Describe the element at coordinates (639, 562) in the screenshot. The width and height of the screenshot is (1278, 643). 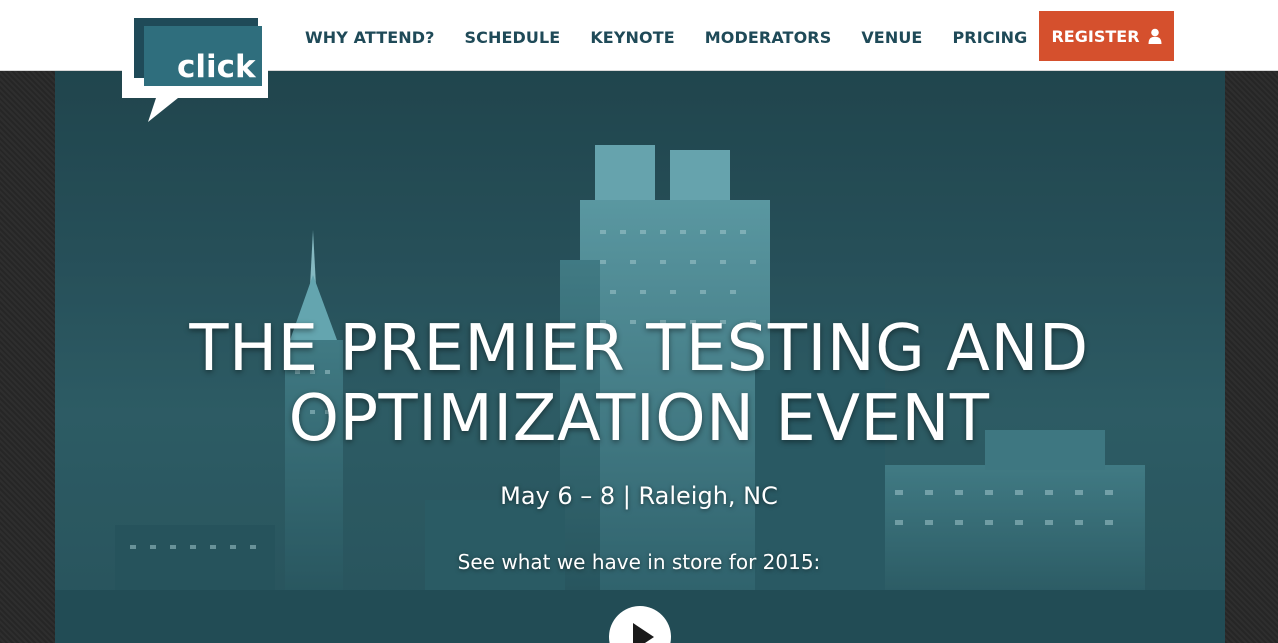
I see `store-text: See what we have in store for 2015:` at that location.